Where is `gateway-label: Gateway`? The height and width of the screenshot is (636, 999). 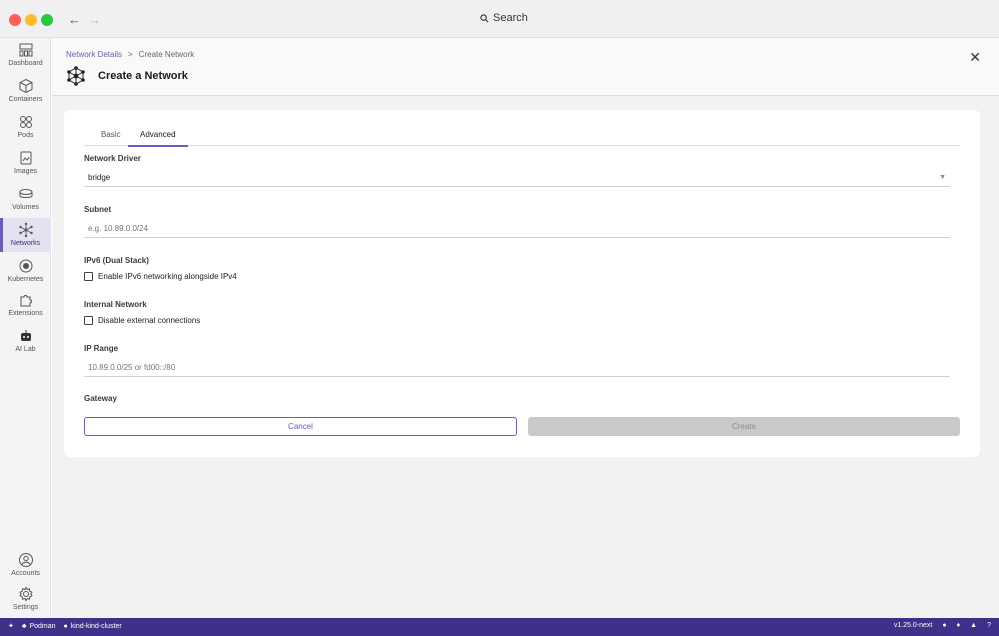 gateway-label: Gateway is located at coordinates (100, 398).